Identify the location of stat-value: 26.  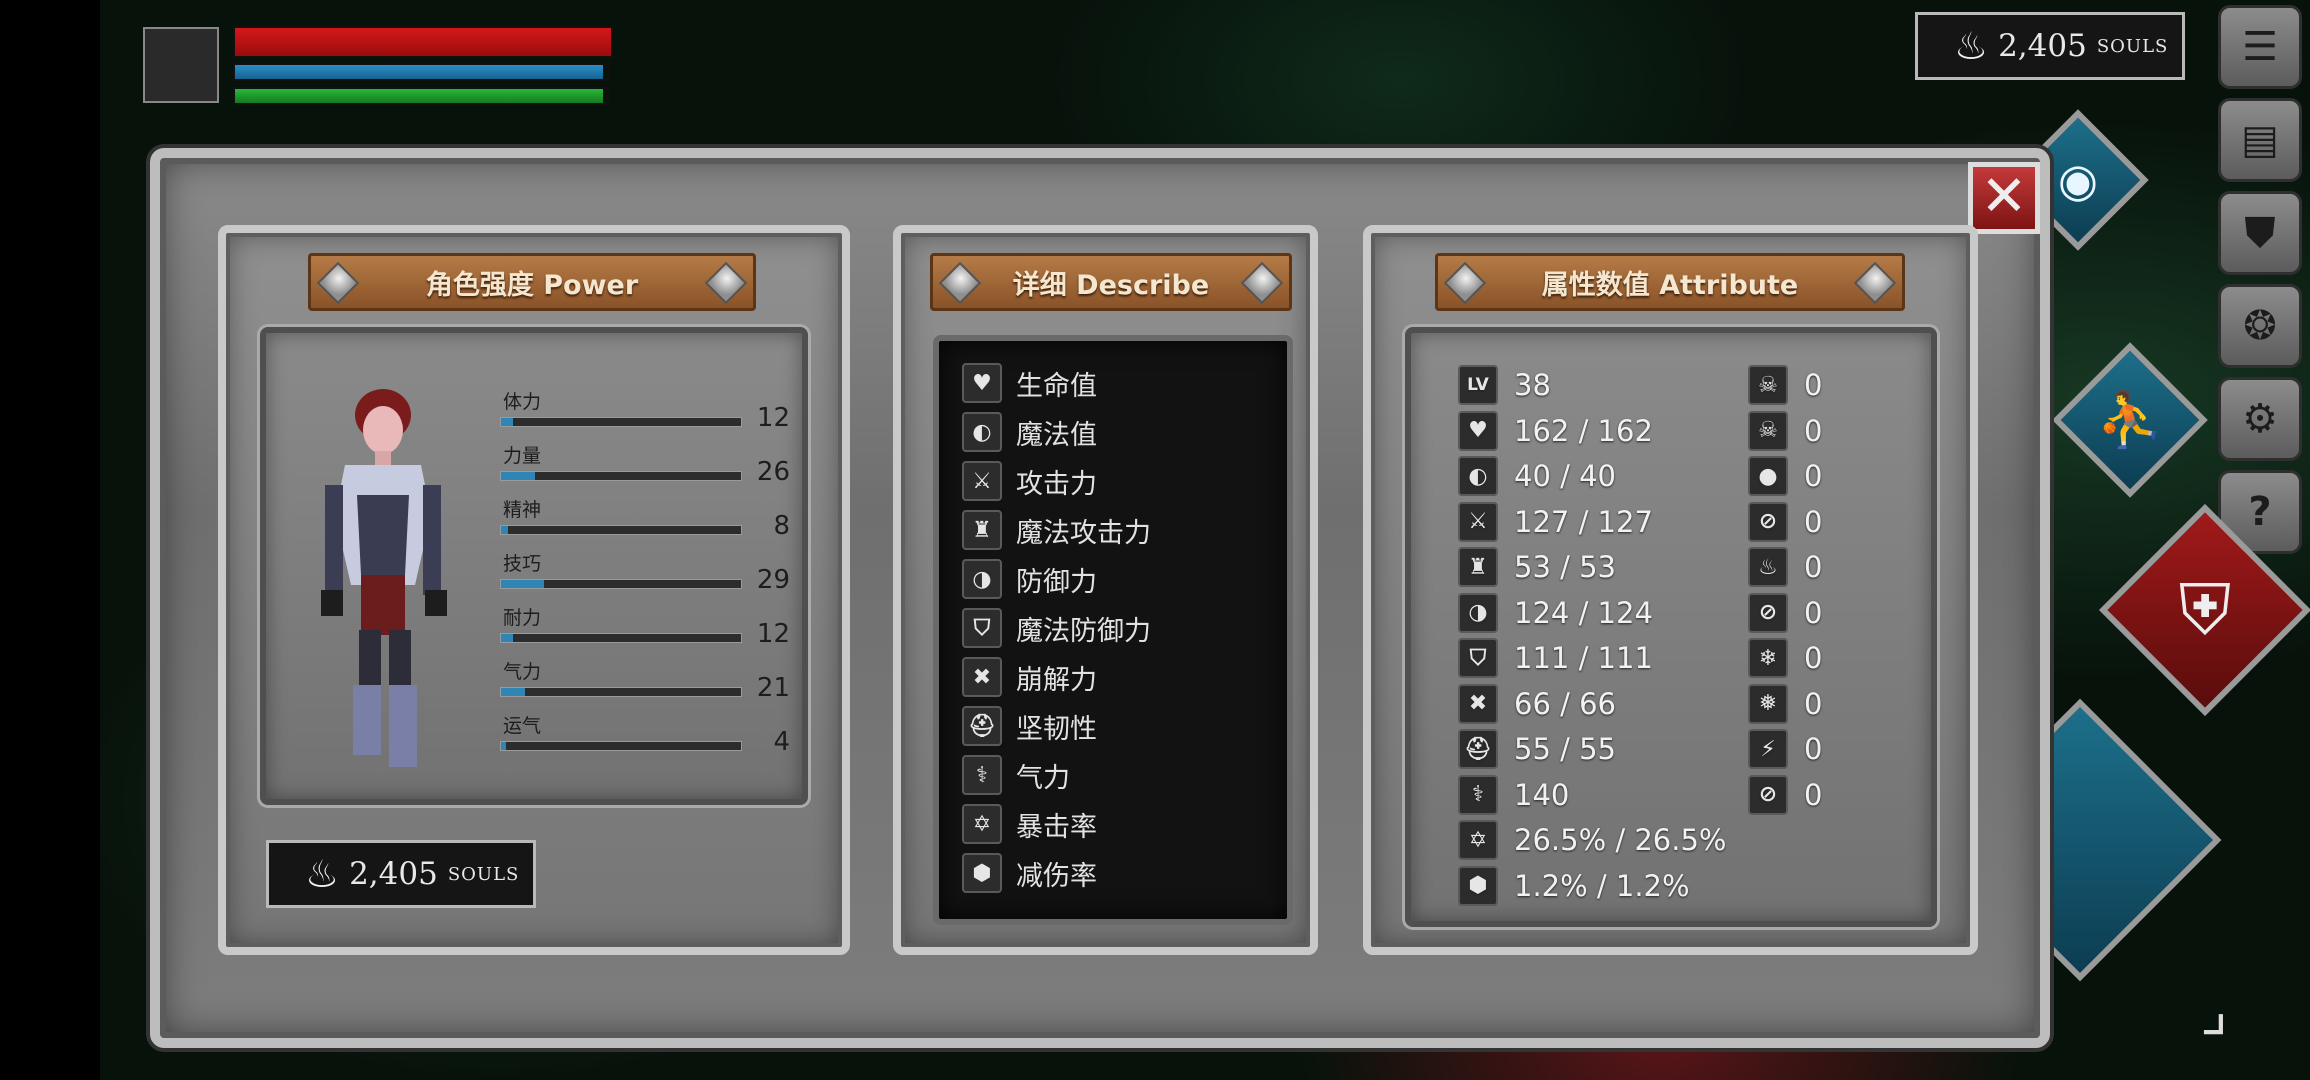
(773, 472).